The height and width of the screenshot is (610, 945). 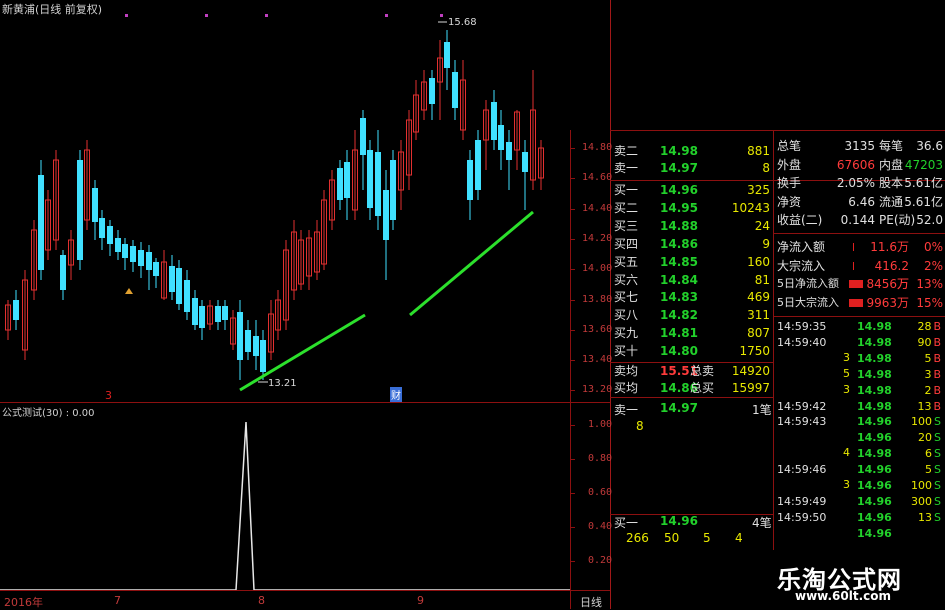 I want to click on stat-key: 每笔, so click(x=891, y=146).